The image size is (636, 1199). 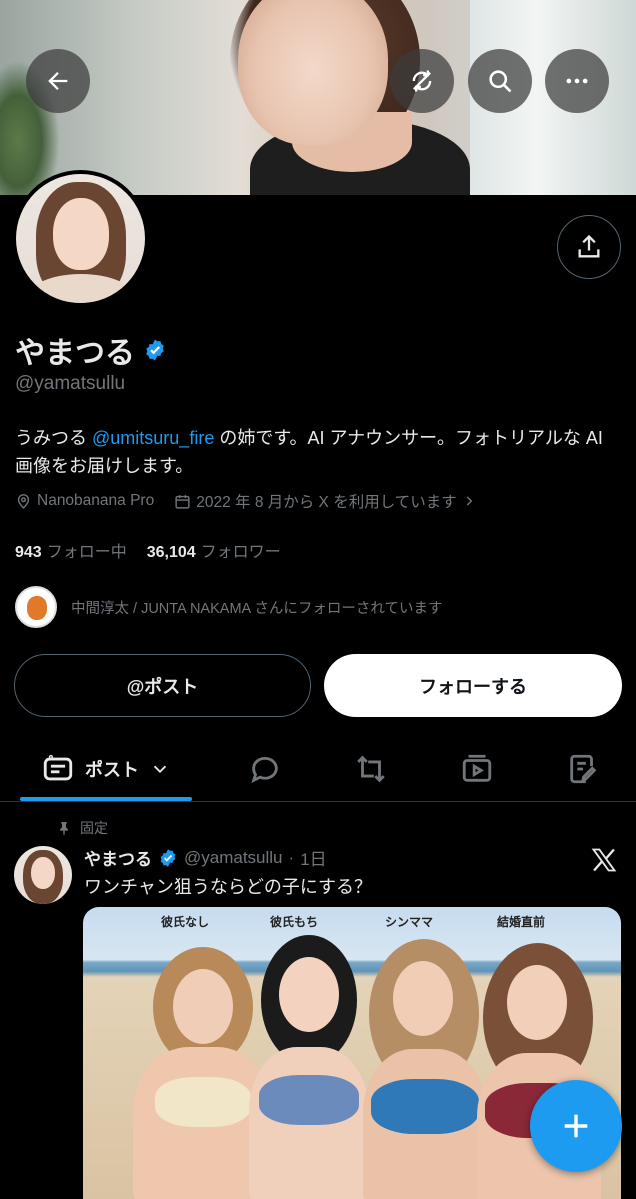 I want to click on profile-name-row: やまつる, so click(x=91, y=350).